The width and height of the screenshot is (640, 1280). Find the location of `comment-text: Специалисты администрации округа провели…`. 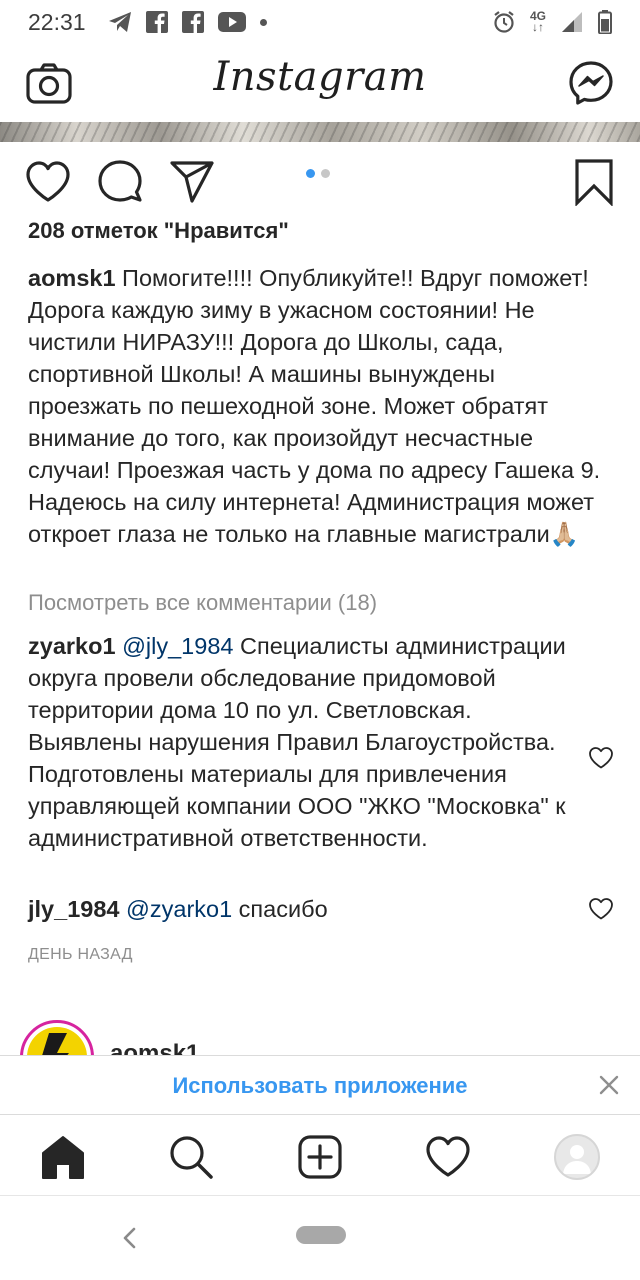

comment-text: Специалисты администрации округа провели… is located at coordinates (297, 742).